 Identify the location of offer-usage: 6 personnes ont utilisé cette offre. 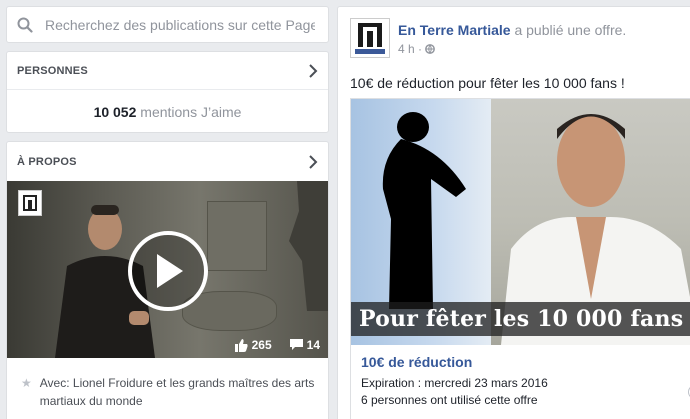
(449, 400).